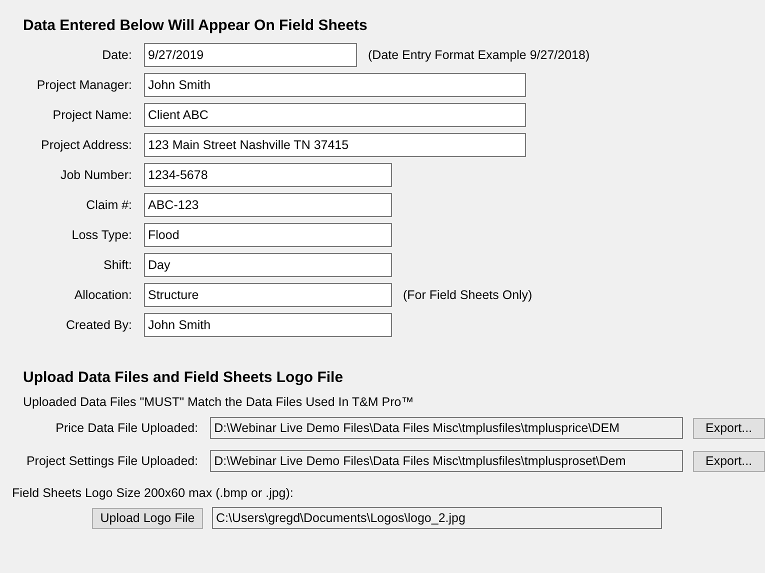 This screenshot has width=765, height=573. What do you see at coordinates (268, 265) in the screenshot?
I see `text-field: Day` at bounding box center [268, 265].